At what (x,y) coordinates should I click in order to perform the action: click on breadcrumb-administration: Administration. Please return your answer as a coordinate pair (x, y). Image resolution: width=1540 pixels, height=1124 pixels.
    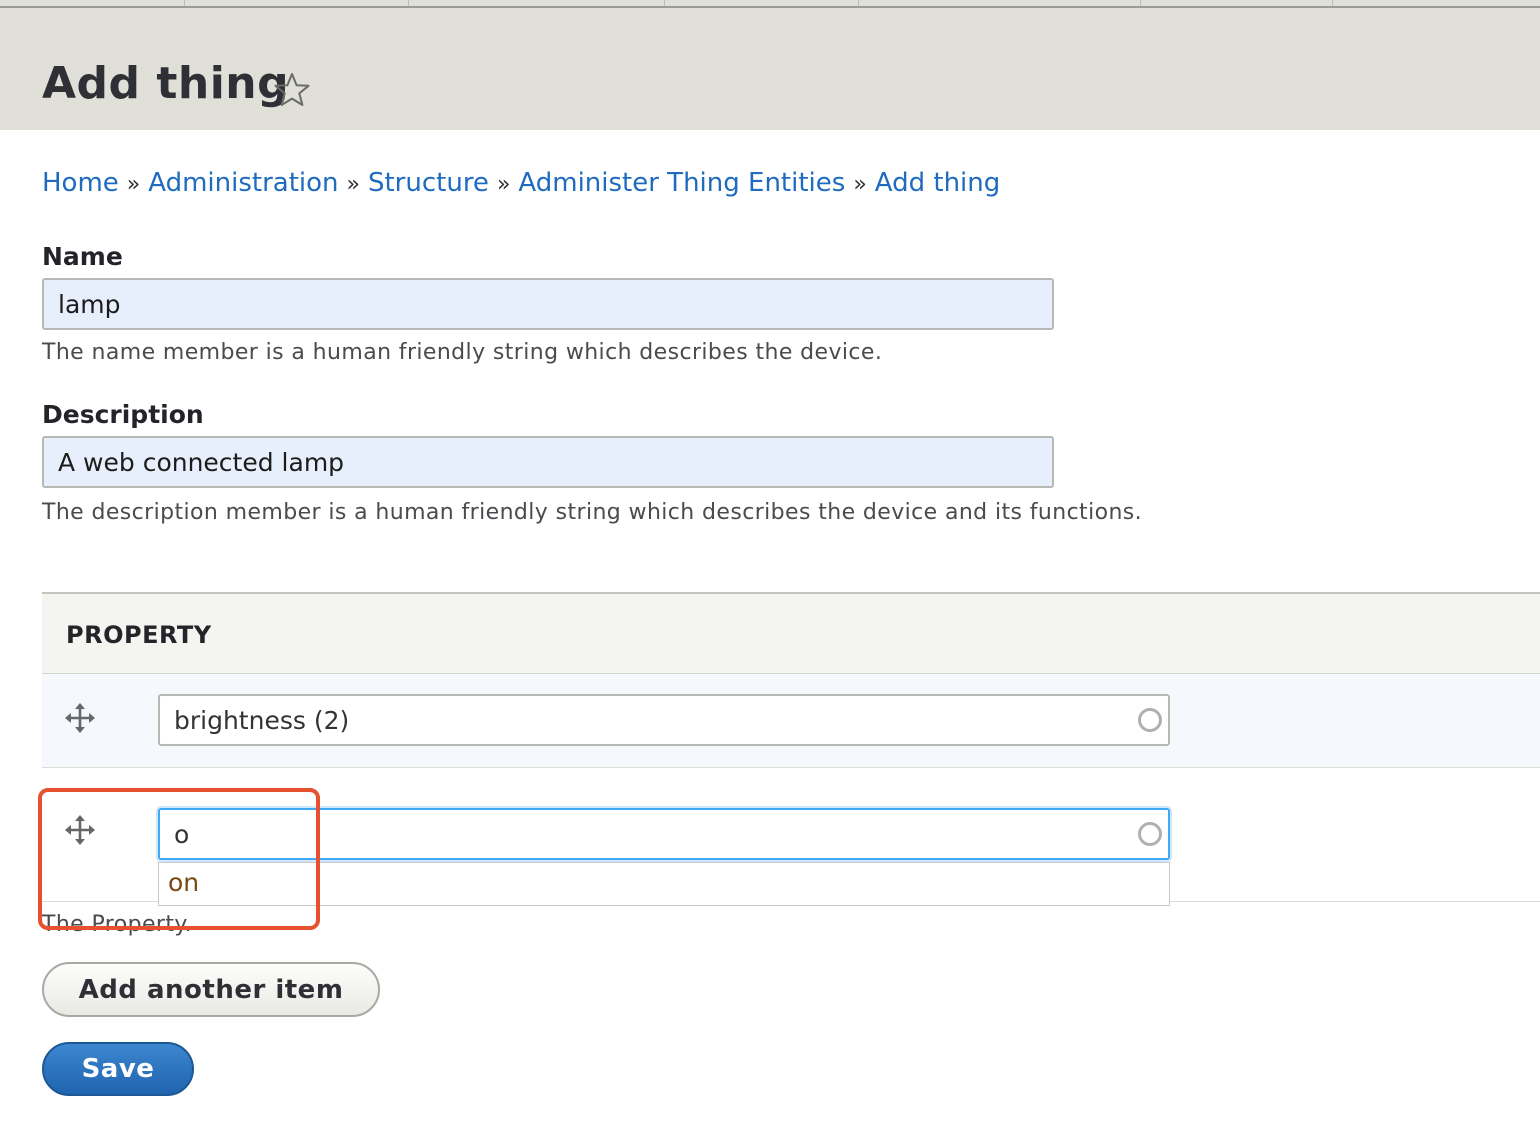
    Looking at the image, I should click on (243, 183).